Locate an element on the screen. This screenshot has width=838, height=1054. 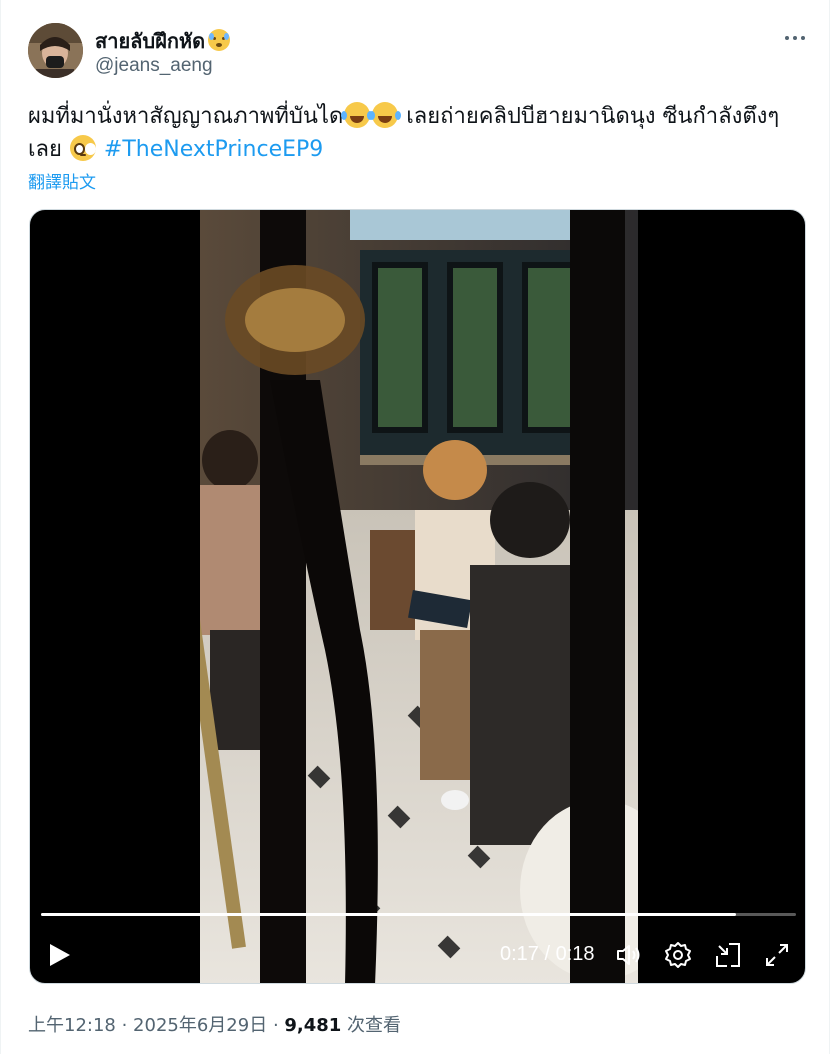
more-horizontal-icon is located at coordinates (787, 38).